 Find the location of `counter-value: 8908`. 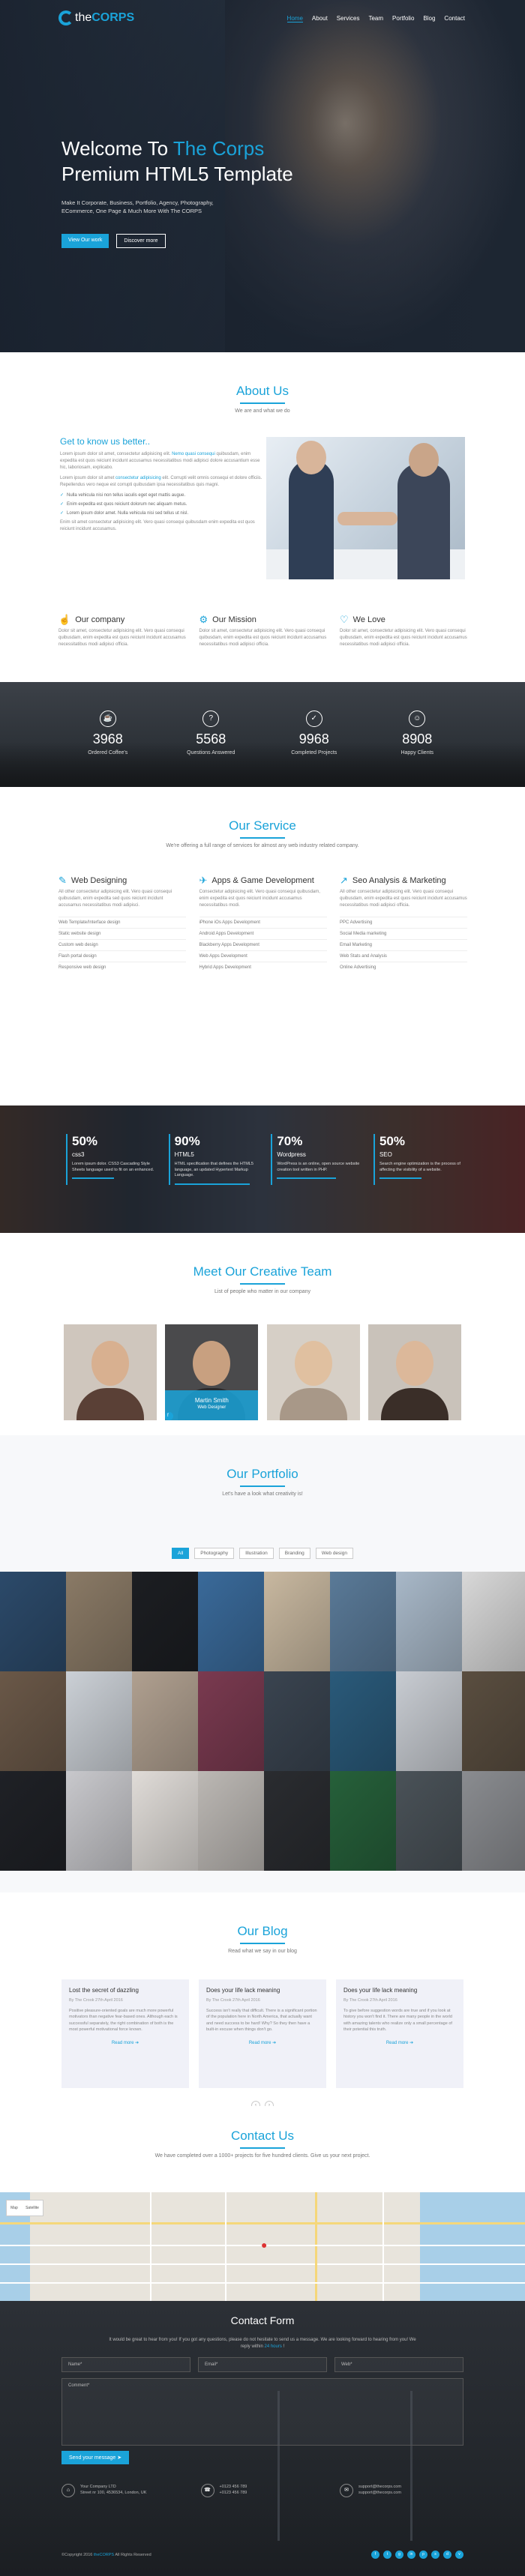

counter-value: 8908 is located at coordinates (417, 739).